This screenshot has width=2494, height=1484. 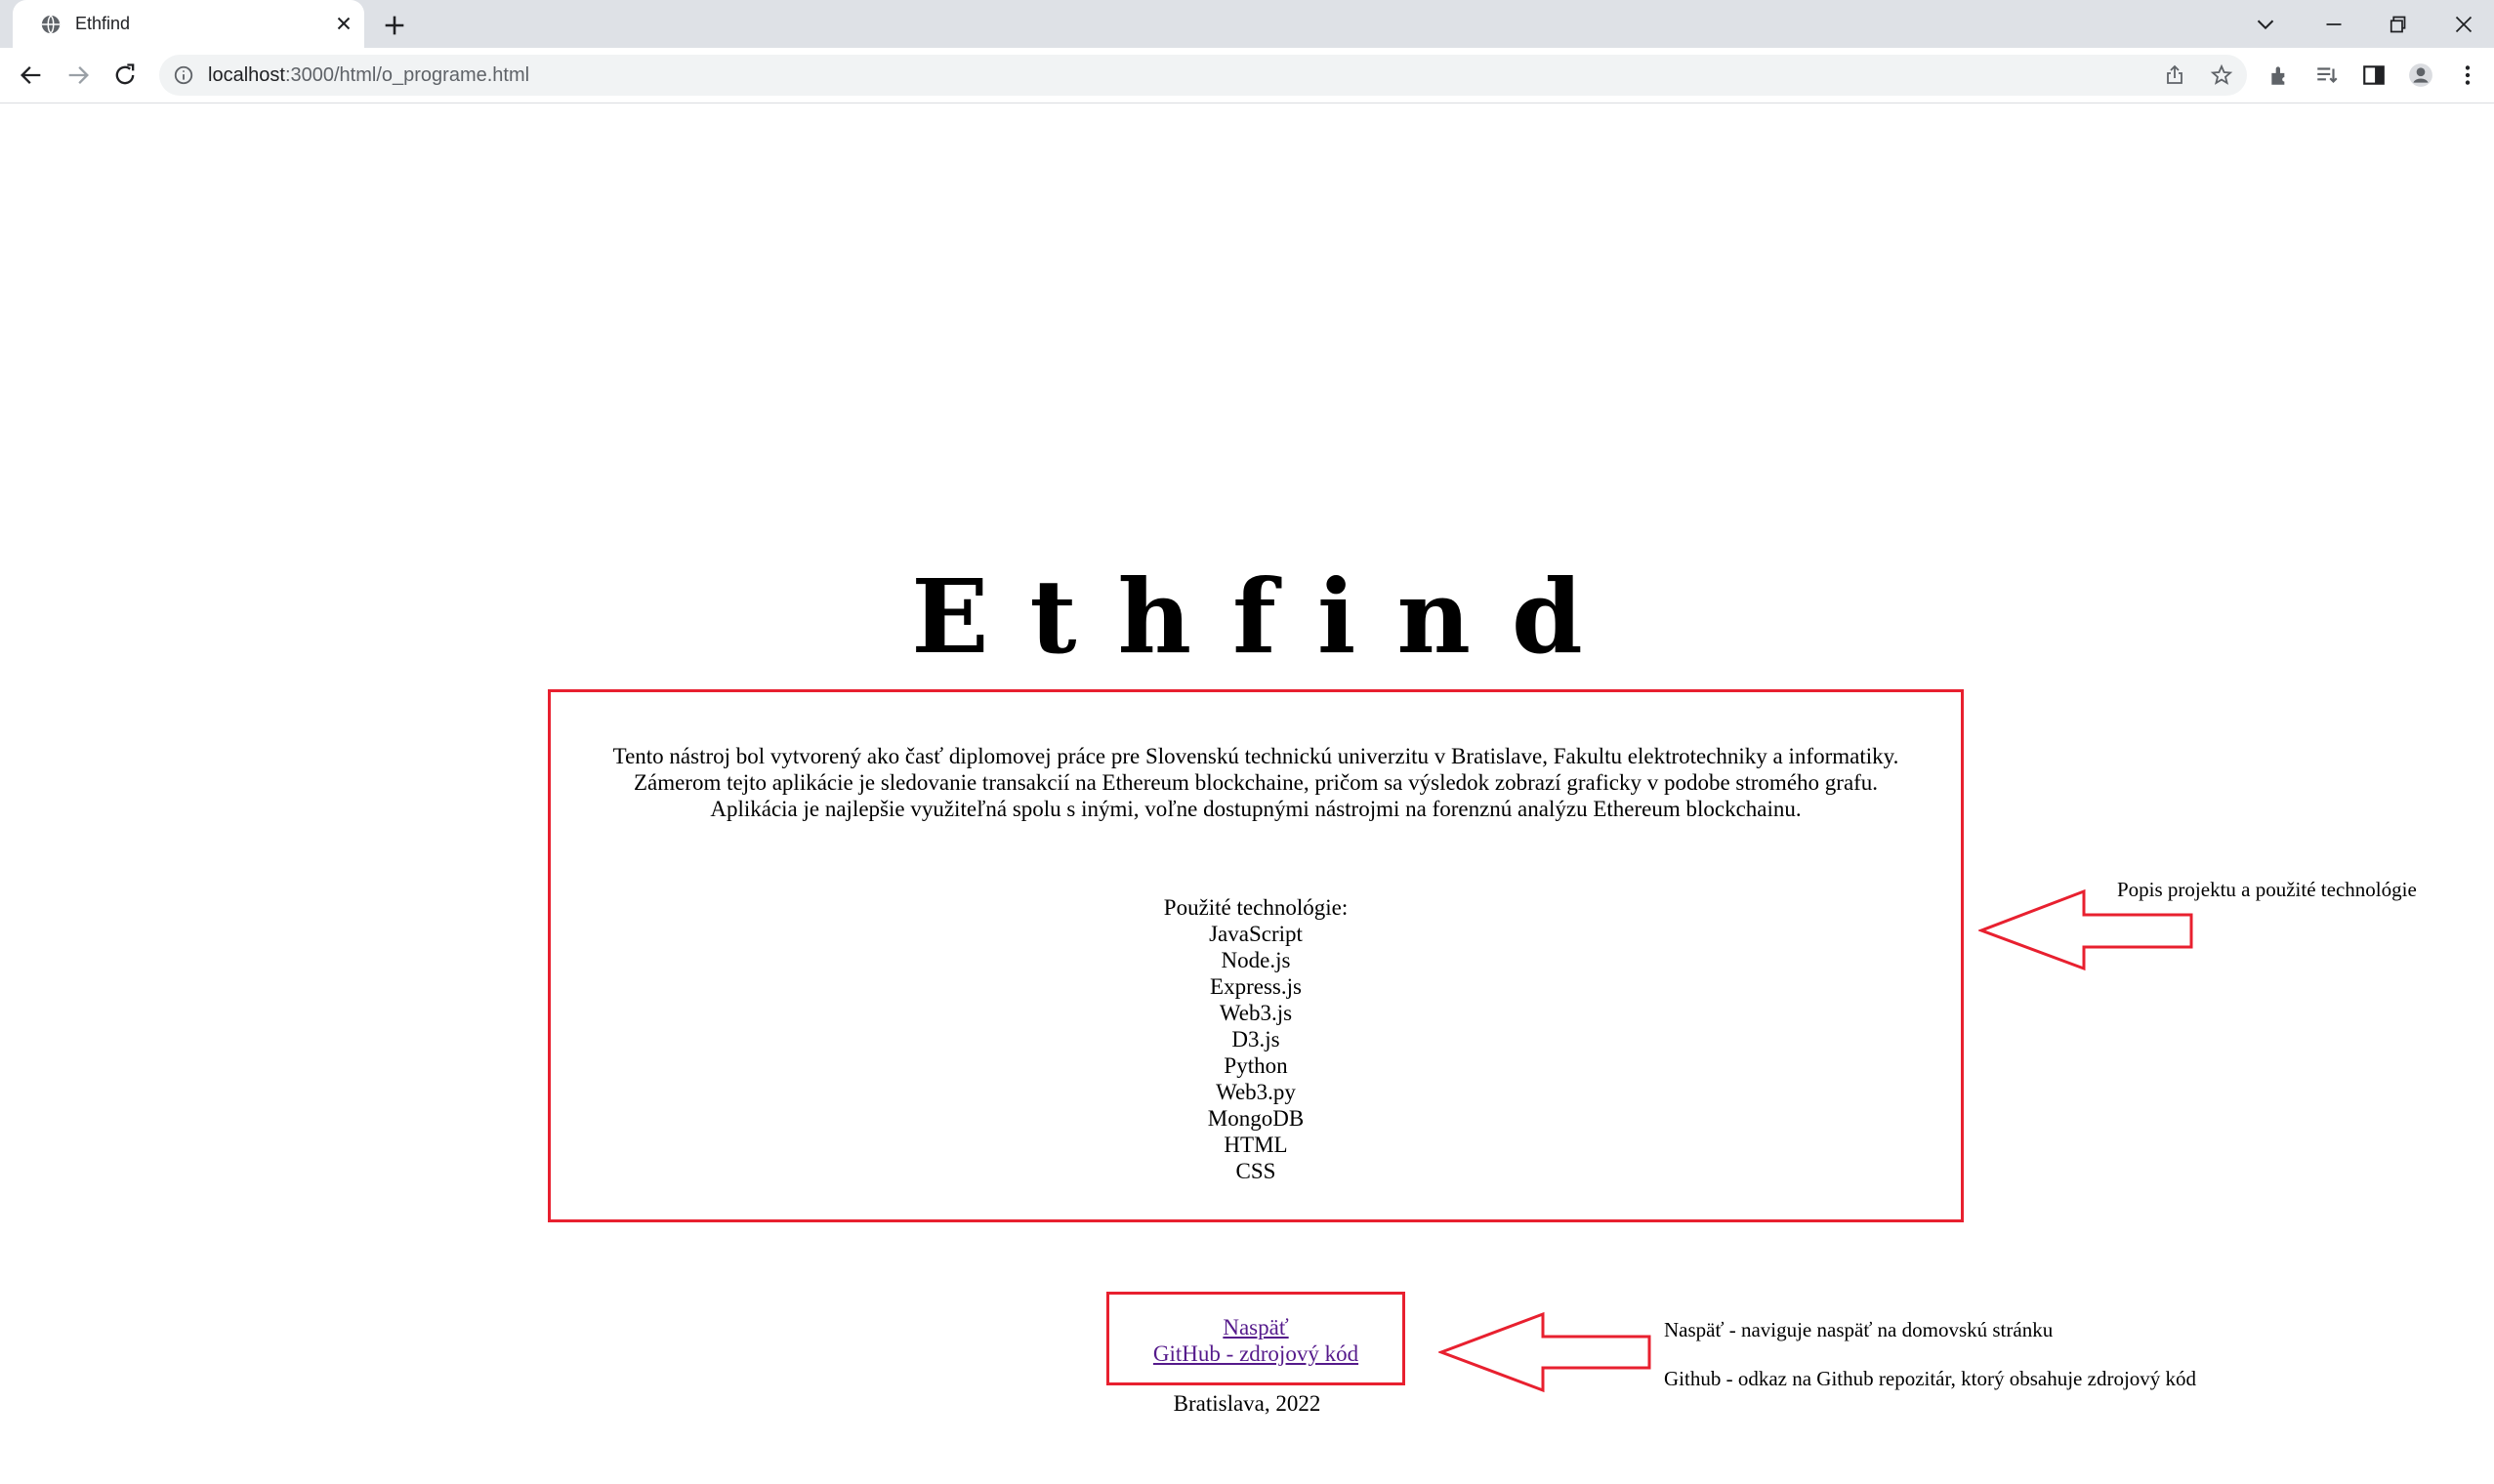 What do you see at coordinates (2265, 25) in the screenshot?
I see `chevron-down-icon` at bounding box center [2265, 25].